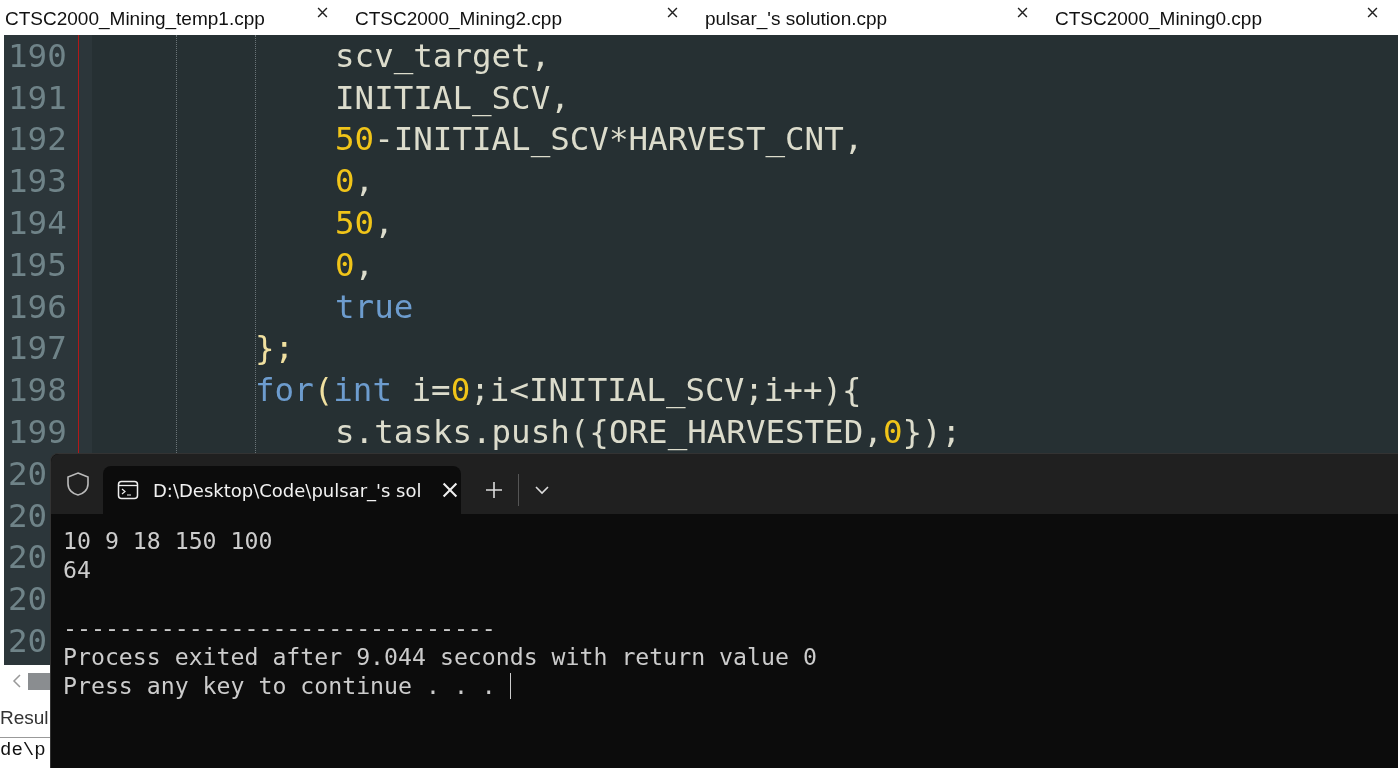  What do you see at coordinates (275, 348) in the screenshot?
I see `code-line: };` at bounding box center [275, 348].